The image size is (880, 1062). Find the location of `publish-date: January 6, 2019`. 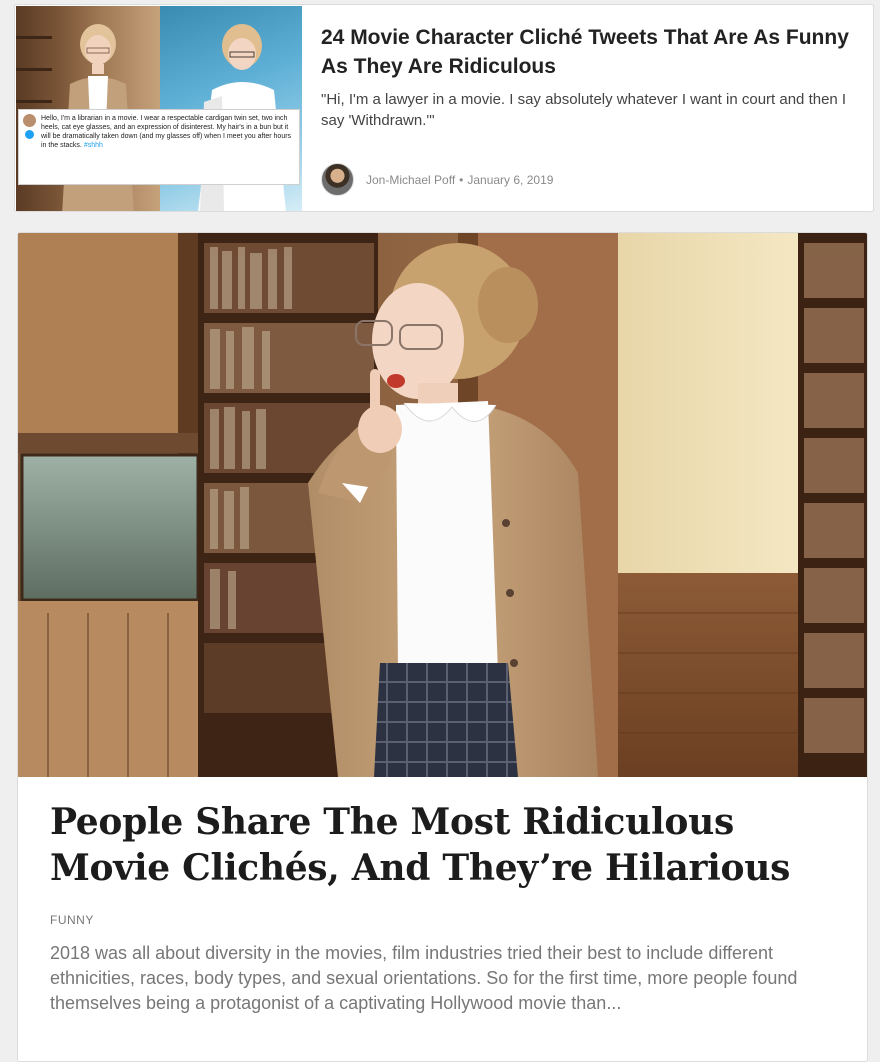

publish-date: January 6, 2019 is located at coordinates (510, 179).